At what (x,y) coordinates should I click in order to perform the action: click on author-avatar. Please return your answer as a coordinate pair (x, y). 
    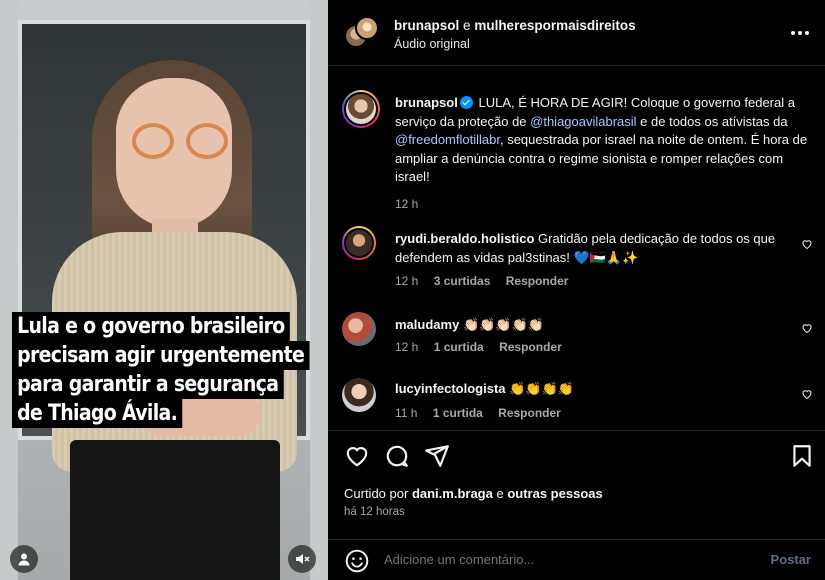
    Looking at the image, I should click on (361, 109).